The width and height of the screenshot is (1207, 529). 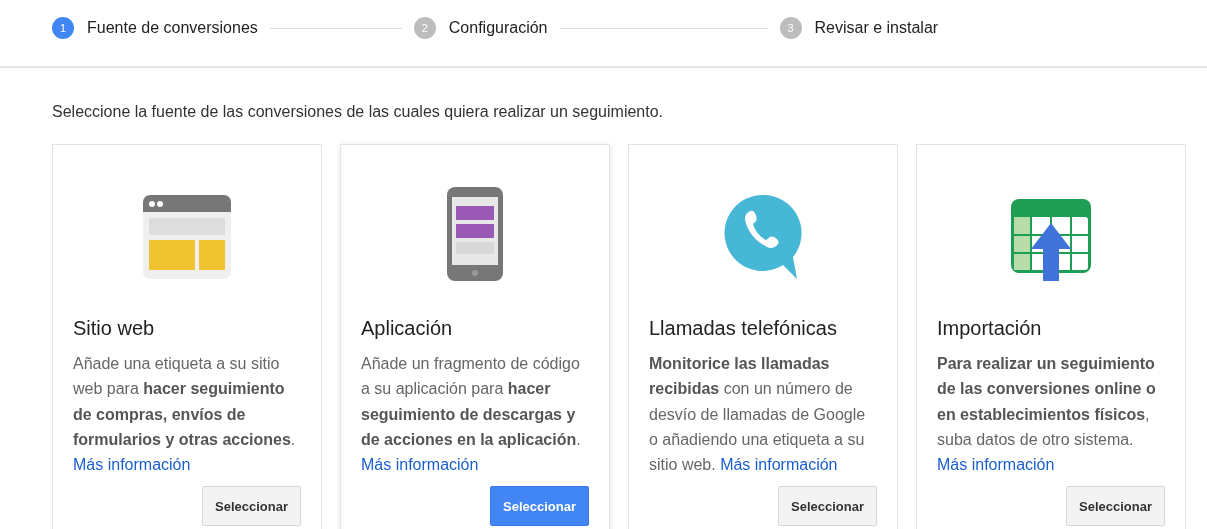 What do you see at coordinates (187, 238) in the screenshot?
I see `browser-window-icon` at bounding box center [187, 238].